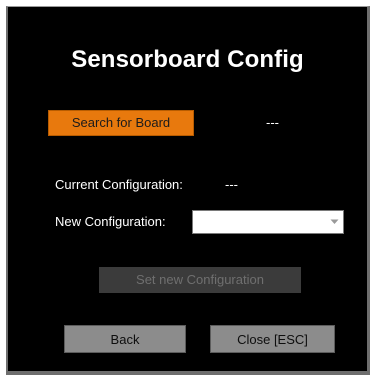  Describe the element at coordinates (272, 122) in the screenshot. I see `search-status: ---` at that location.